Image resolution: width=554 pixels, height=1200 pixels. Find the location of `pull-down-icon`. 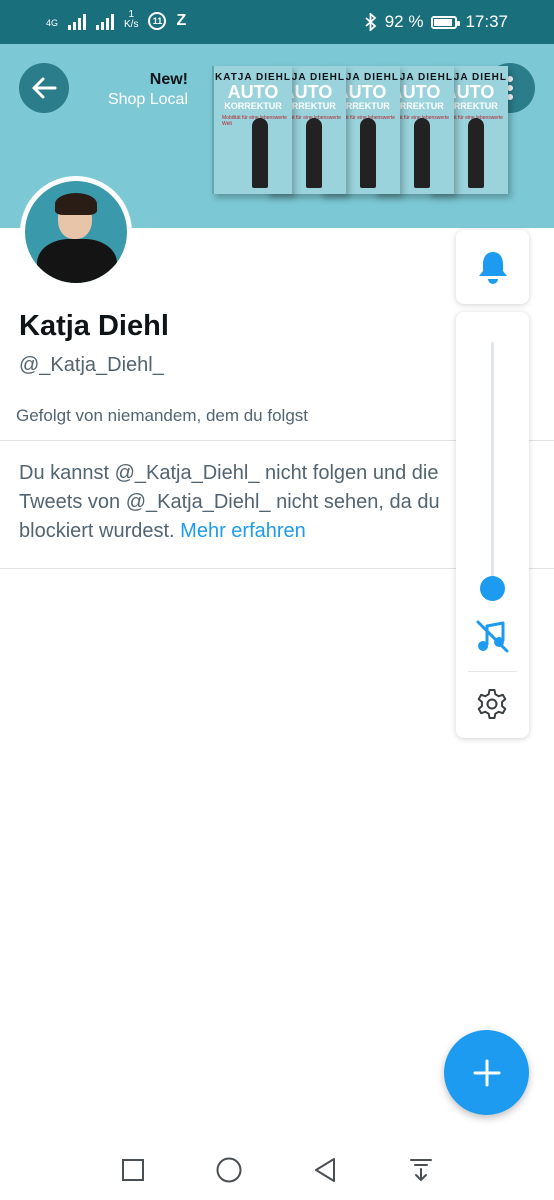

pull-down-icon is located at coordinates (421, 1170).